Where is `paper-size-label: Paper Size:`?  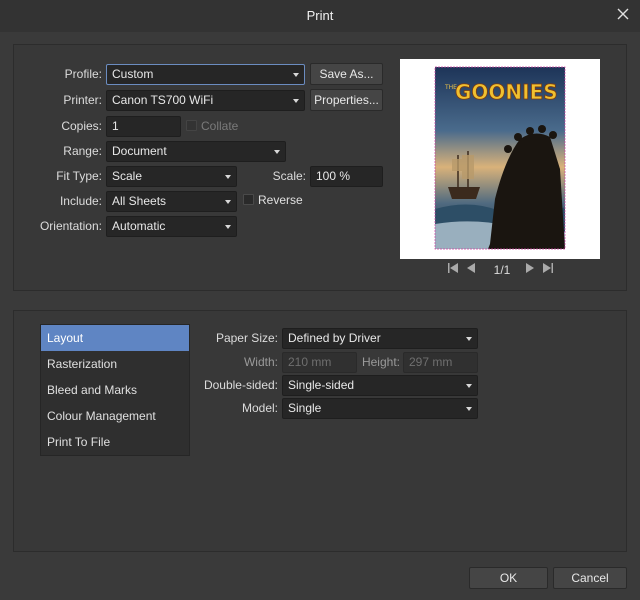 paper-size-label: Paper Size: is located at coordinates (246, 338).